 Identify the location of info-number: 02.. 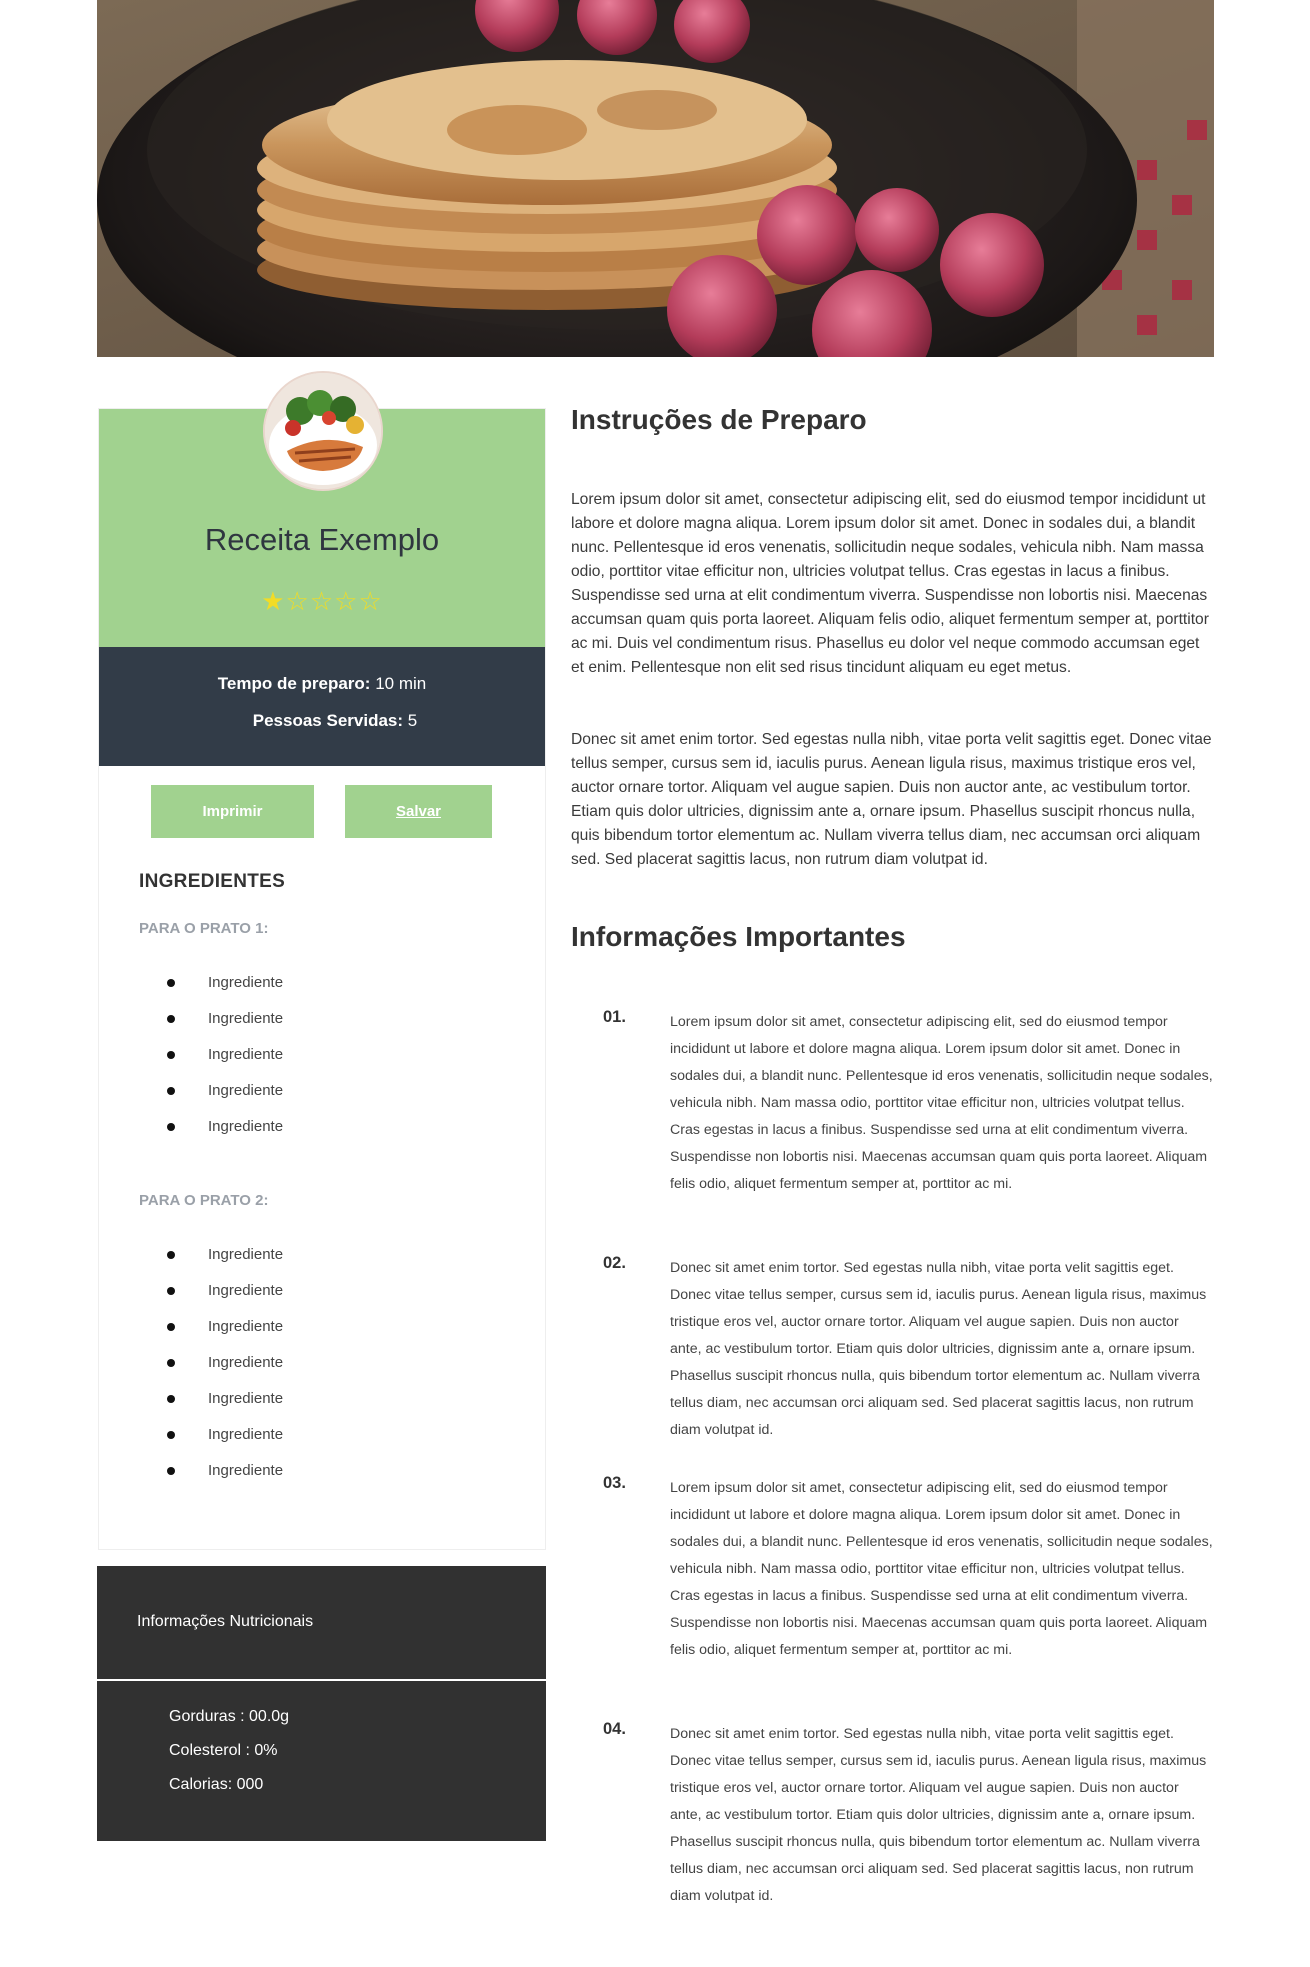
(614, 1263).